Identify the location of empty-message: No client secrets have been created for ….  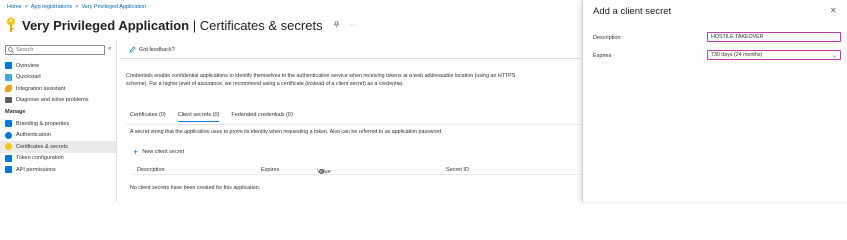
(195, 188).